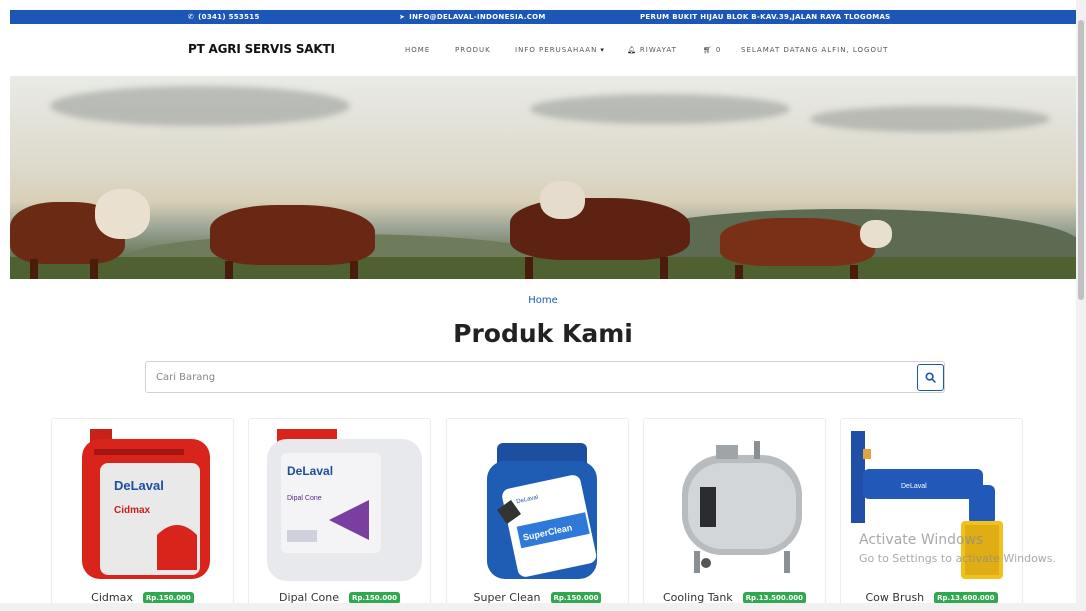 This screenshot has height=611, width=1086. I want to click on nav-info-perusahaan: INFO PERUSAHAAN ▾, so click(560, 50).